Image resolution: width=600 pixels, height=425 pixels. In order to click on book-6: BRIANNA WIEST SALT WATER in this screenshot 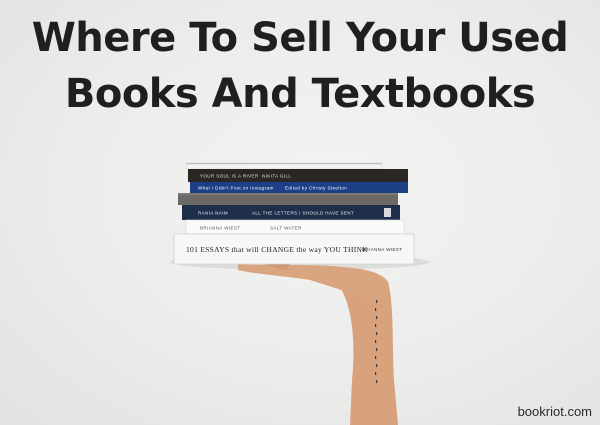, I will do `click(295, 227)`.